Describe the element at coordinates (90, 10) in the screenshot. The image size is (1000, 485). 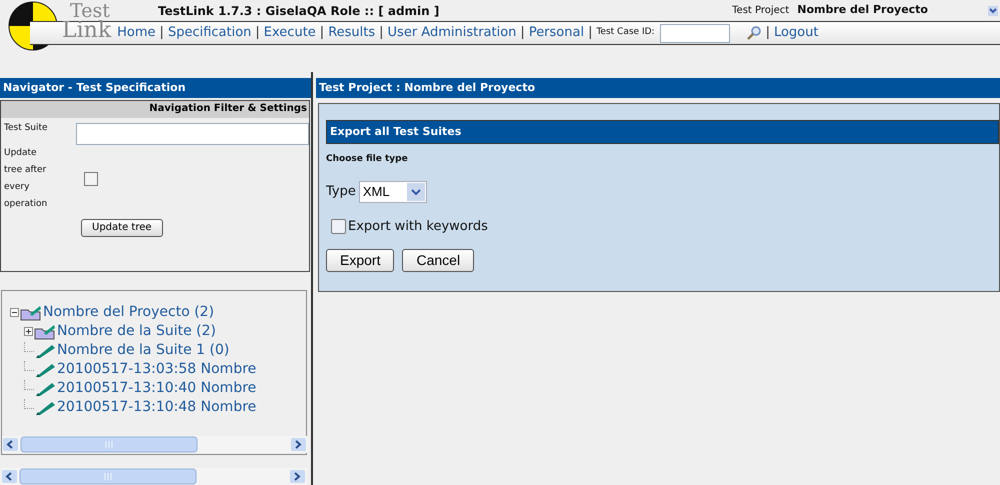
I see `logo-text: Test` at that location.